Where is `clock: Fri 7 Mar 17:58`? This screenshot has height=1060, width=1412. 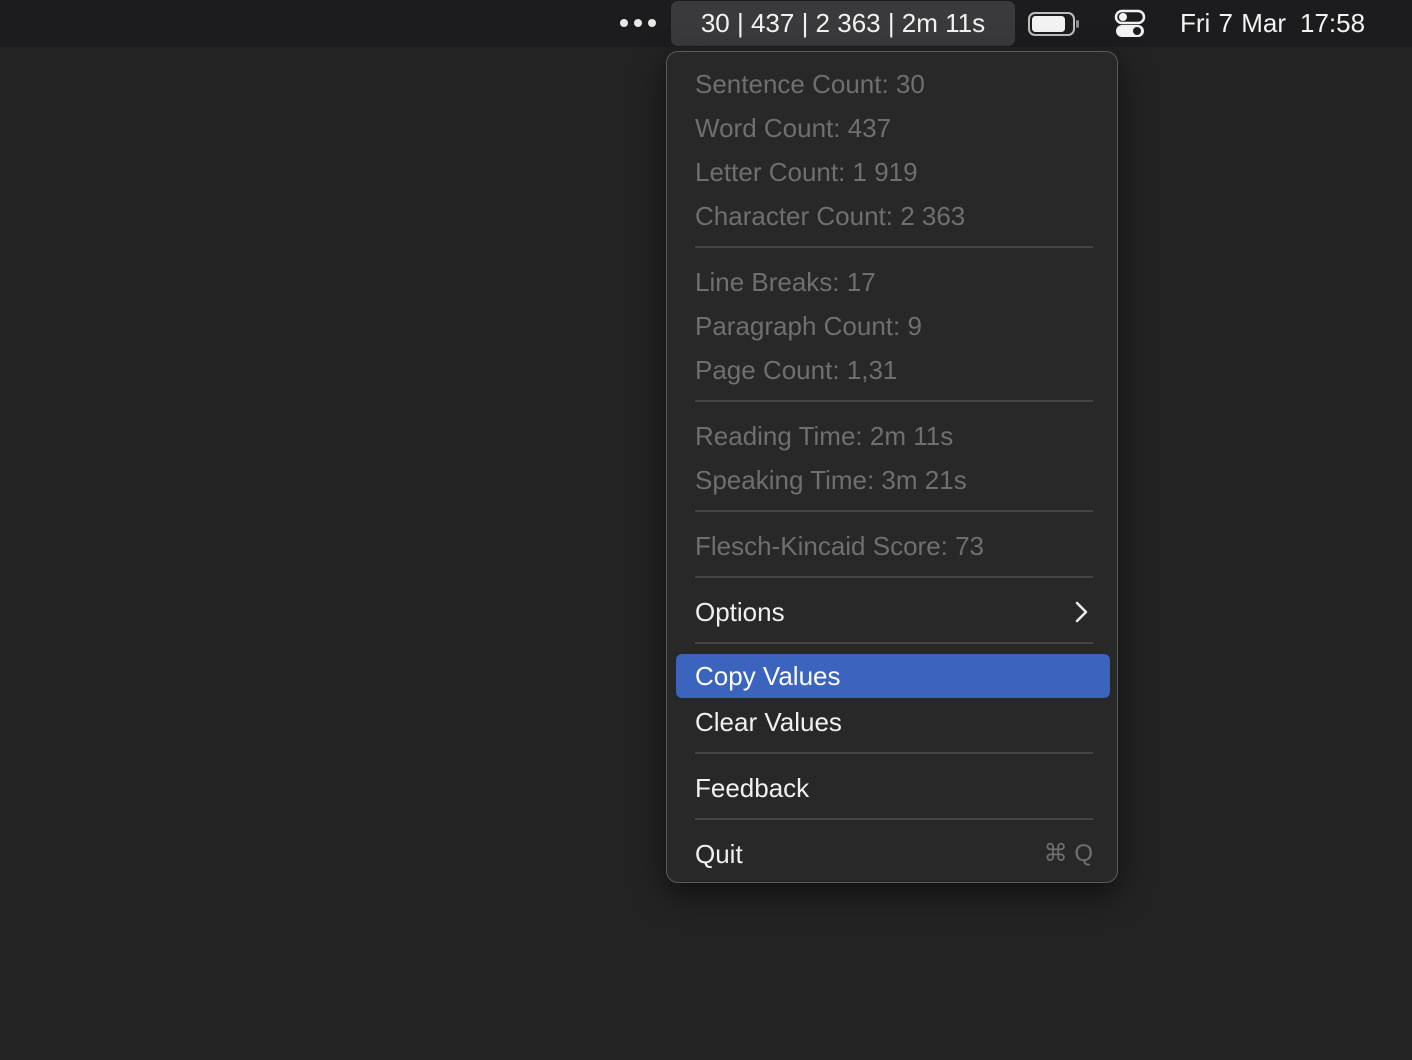
clock: Fri 7 Mar 17:58 is located at coordinates (1272, 23).